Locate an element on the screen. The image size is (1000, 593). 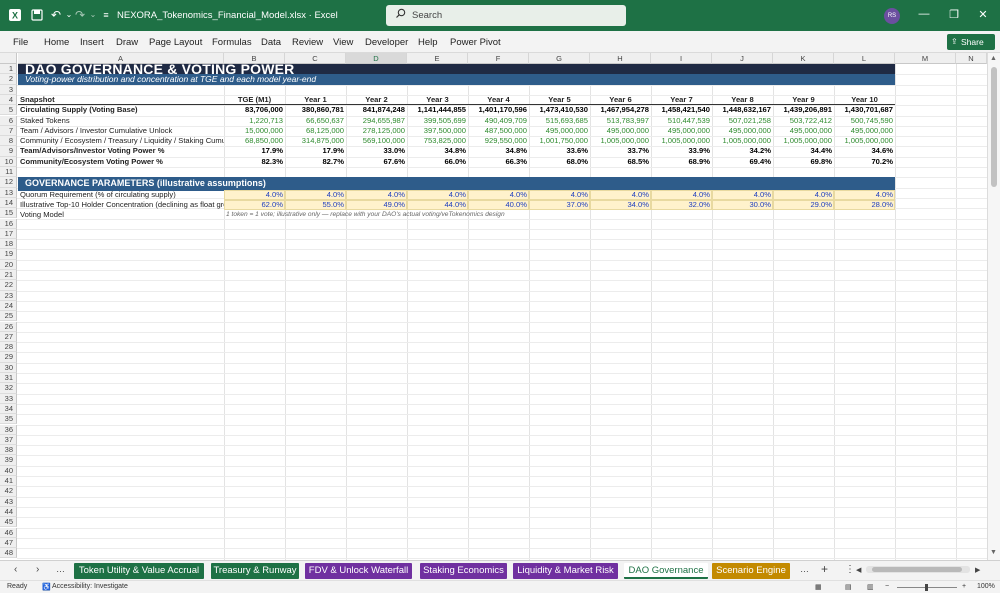
value-cell: 503,722,412 is located at coordinates (803, 121).